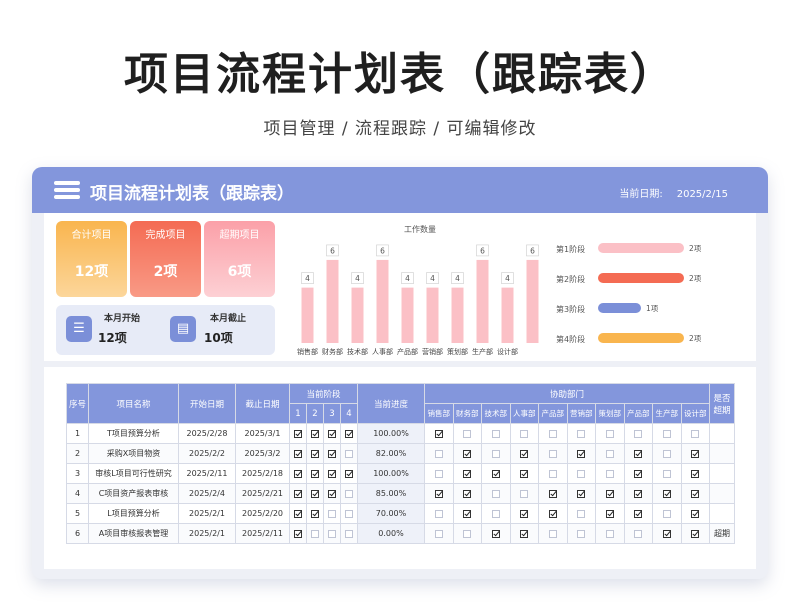  What do you see at coordinates (524, 413) in the screenshot?
I see `dept-col-header: 人事部` at bounding box center [524, 413].